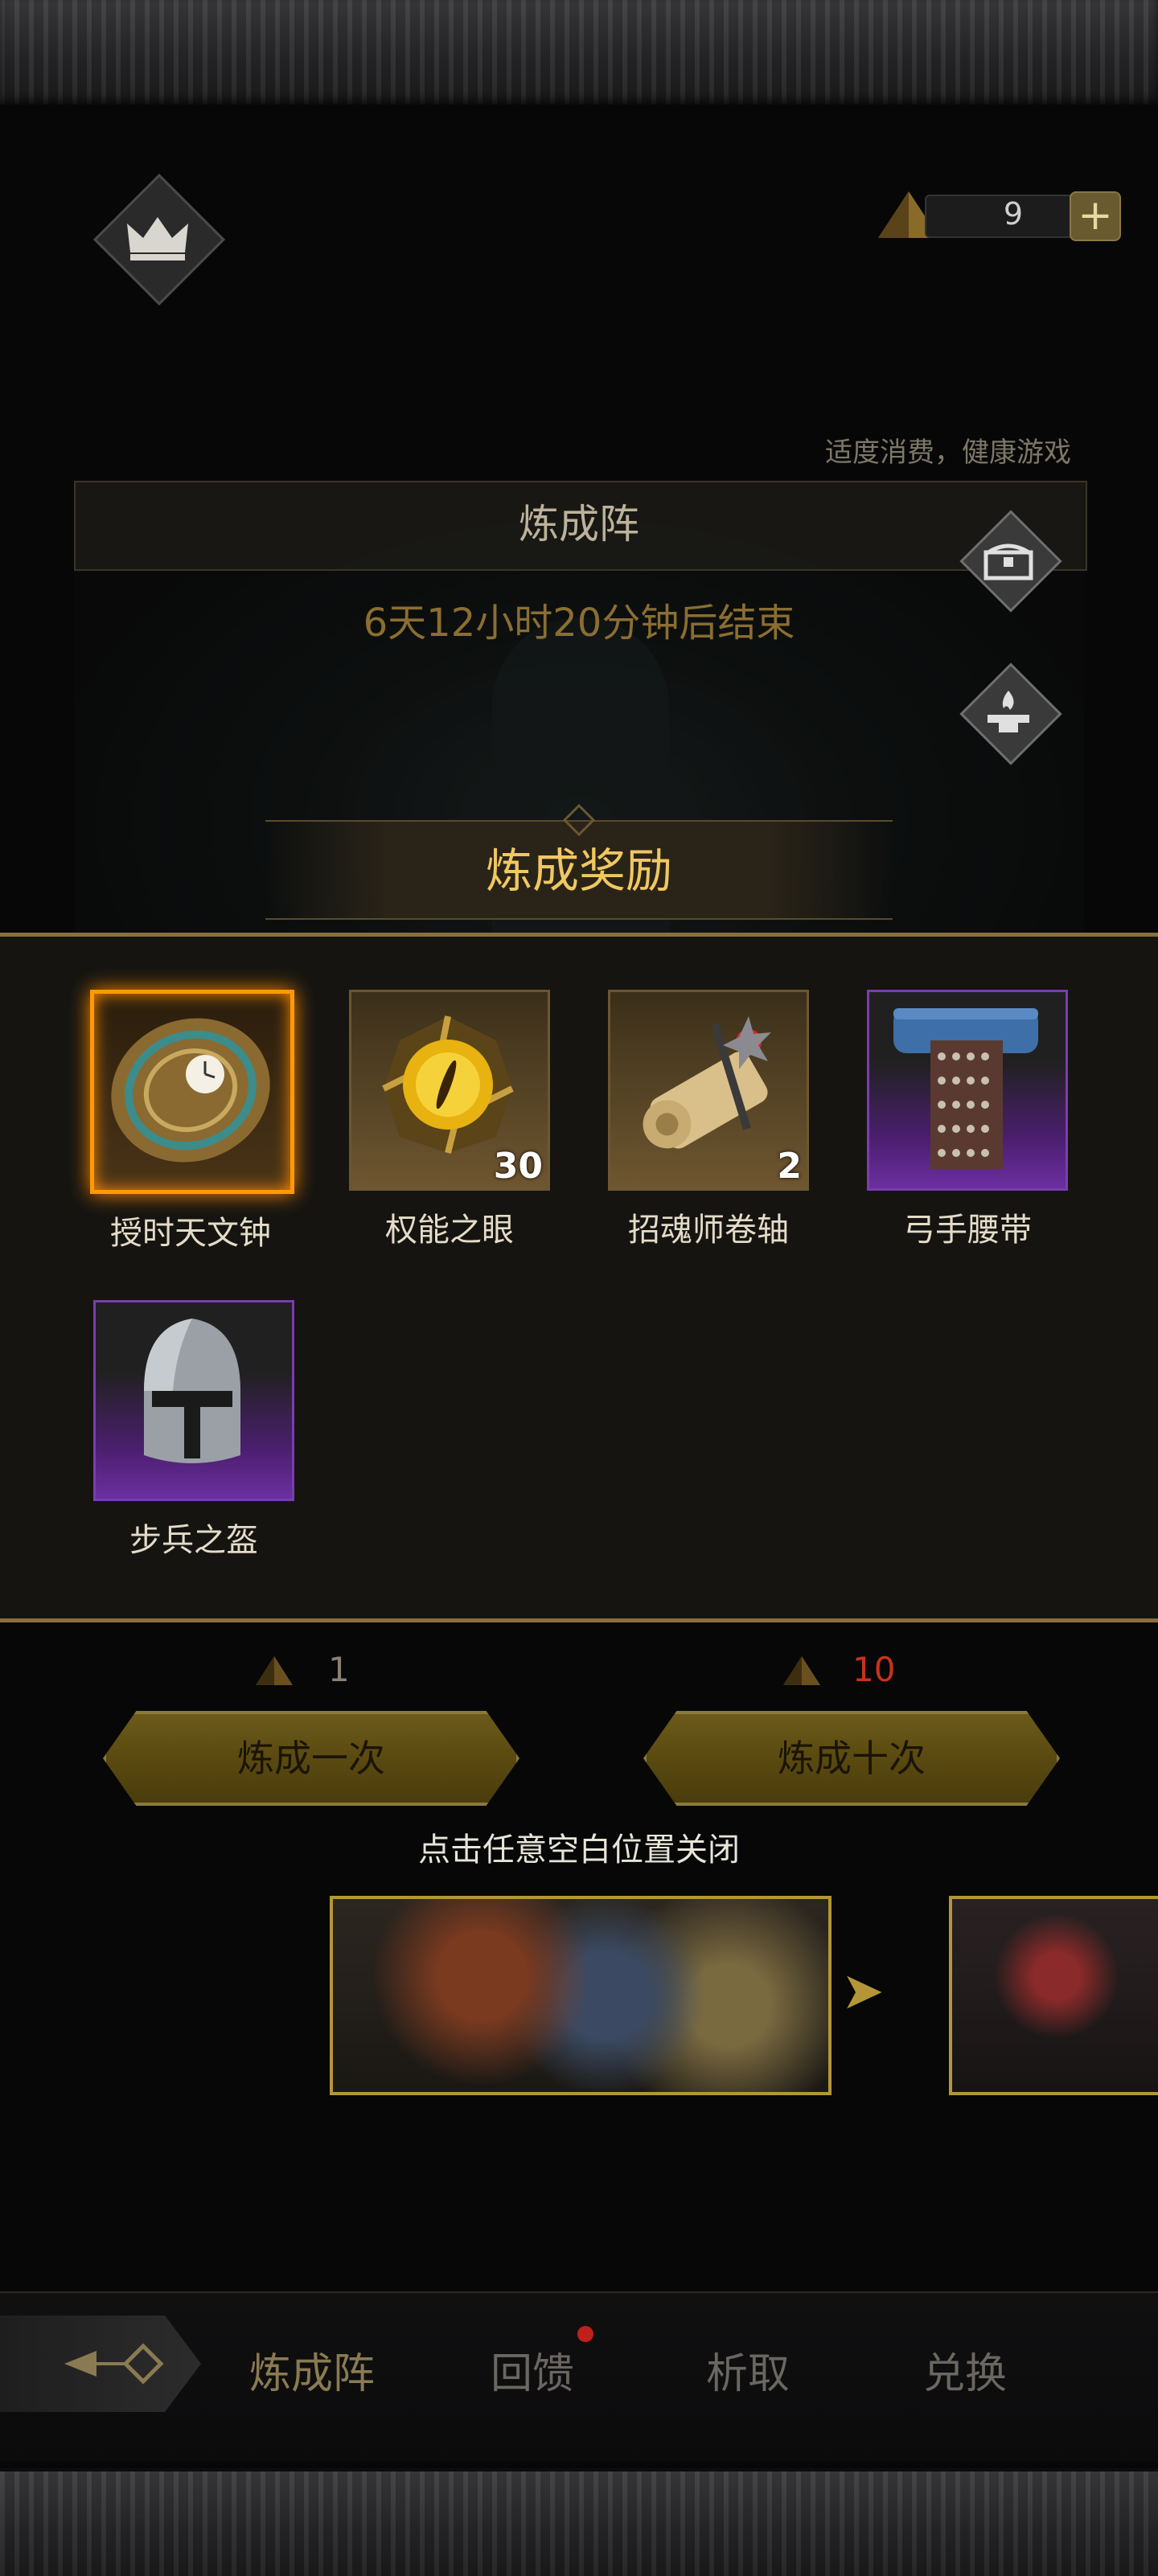 The height and width of the screenshot is (2576, 1158). Describe the element at coordinates (966, 1088) in the screenshot. I see `belt-icon` at that location.